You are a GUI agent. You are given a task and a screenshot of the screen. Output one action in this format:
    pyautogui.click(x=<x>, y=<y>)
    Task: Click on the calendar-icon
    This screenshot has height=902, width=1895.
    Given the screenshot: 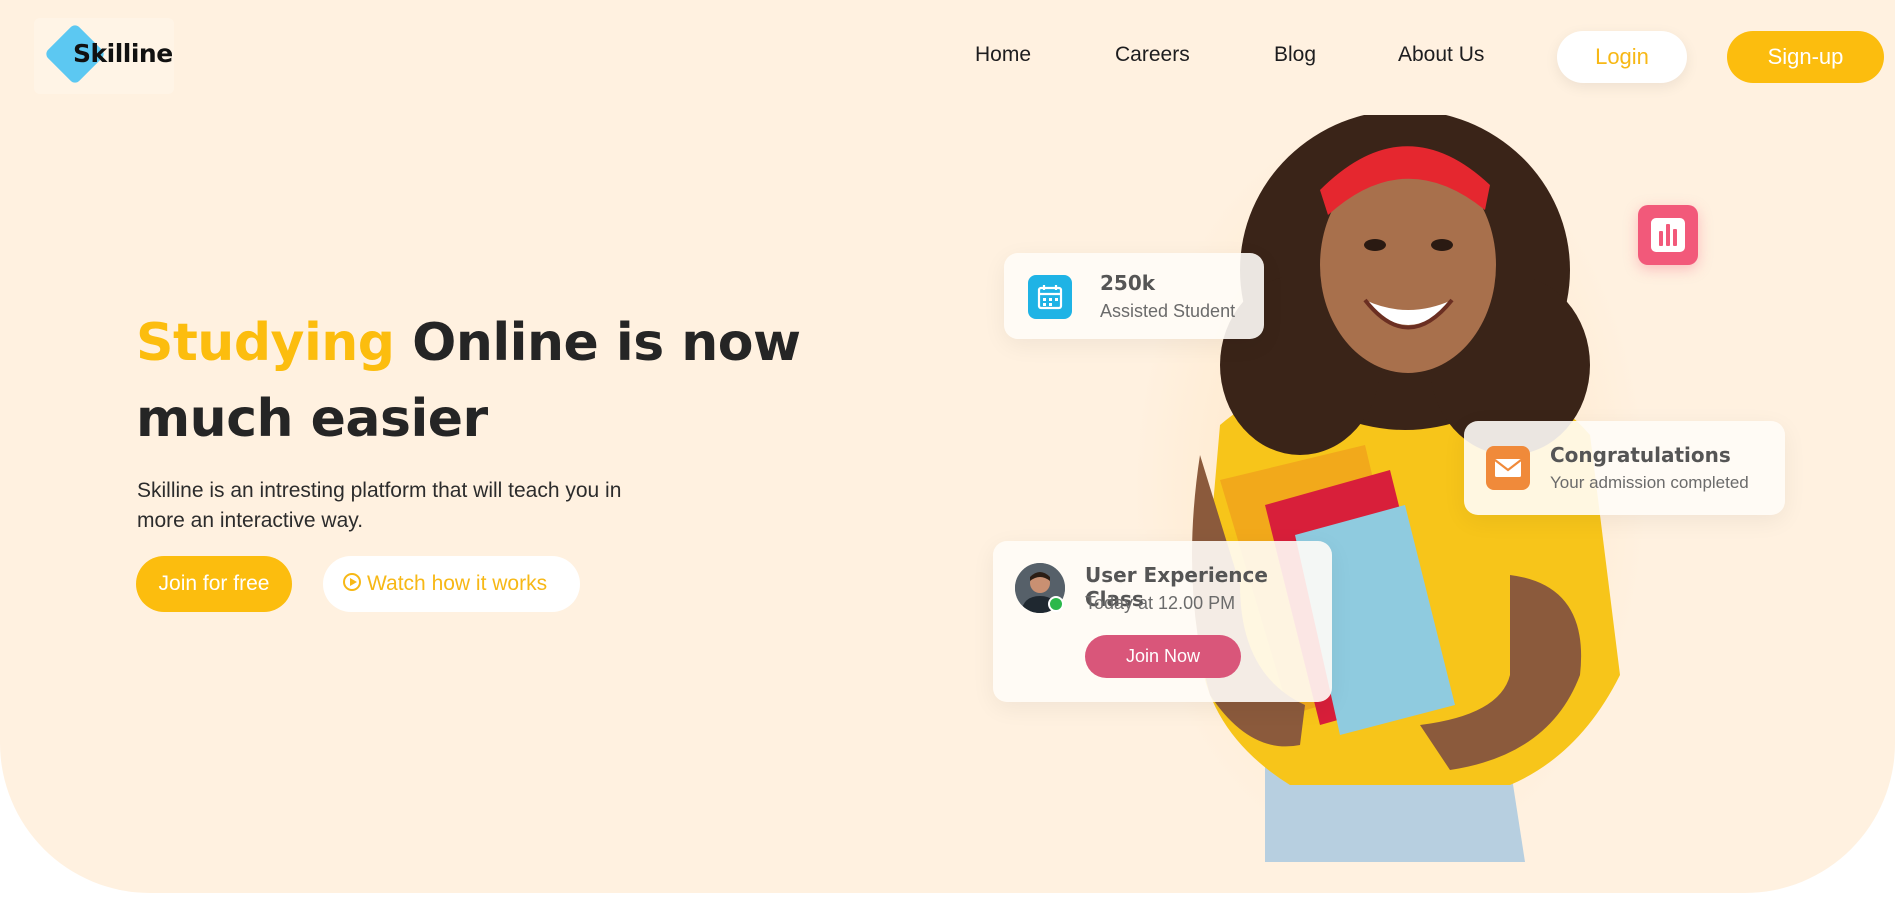 What is the action you would take?
    pyautogui.click(x=1050, y=297)
    